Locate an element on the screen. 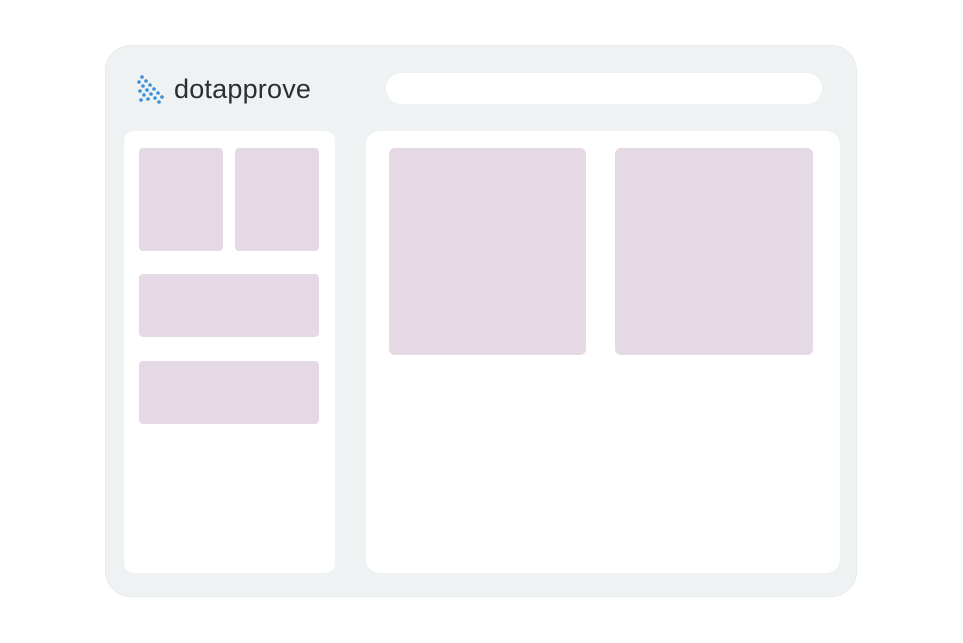  logo: dotapprove is located at coordinates (223, 89).